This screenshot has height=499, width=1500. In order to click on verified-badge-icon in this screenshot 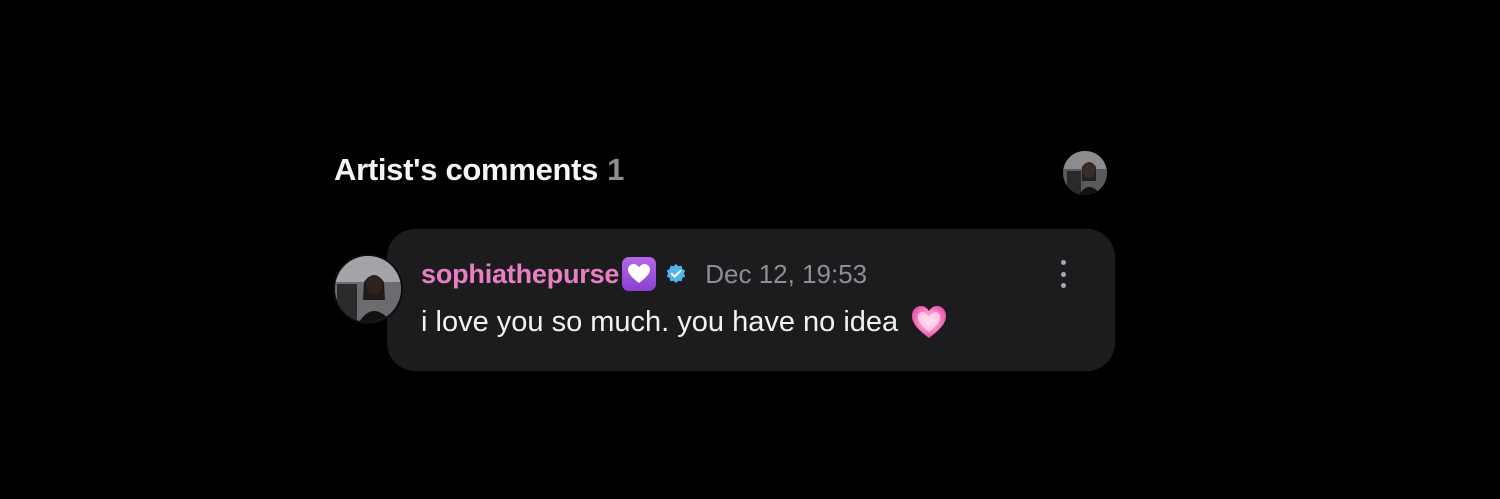, I will do `click(676, 273)`.